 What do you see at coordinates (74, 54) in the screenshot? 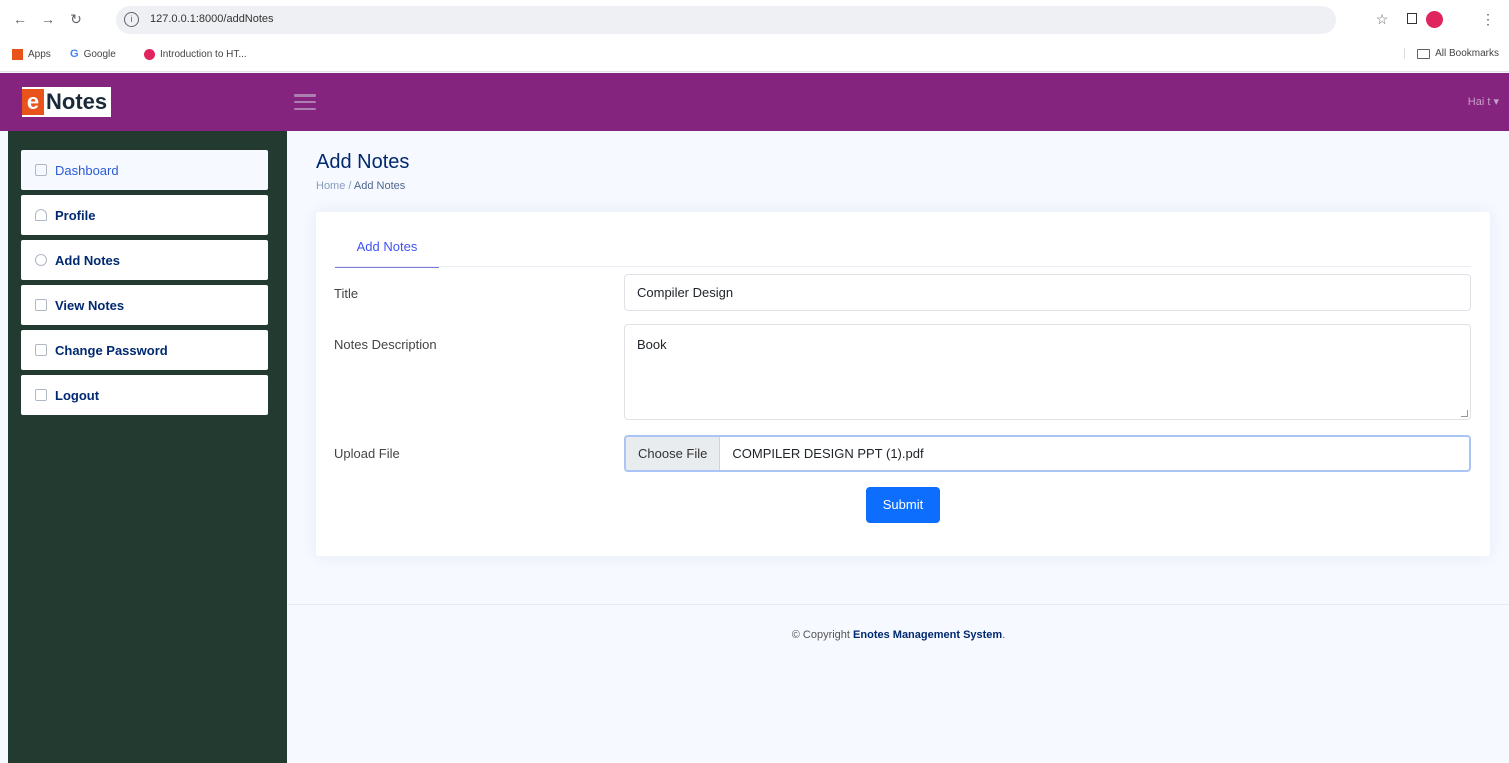
I see `google-icon: G` at bounding box center [74, 54].